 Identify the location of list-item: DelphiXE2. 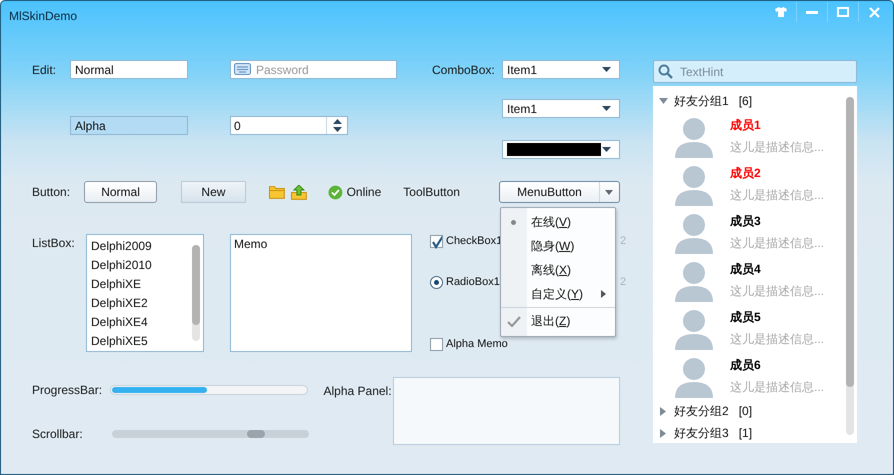
(141, 303).